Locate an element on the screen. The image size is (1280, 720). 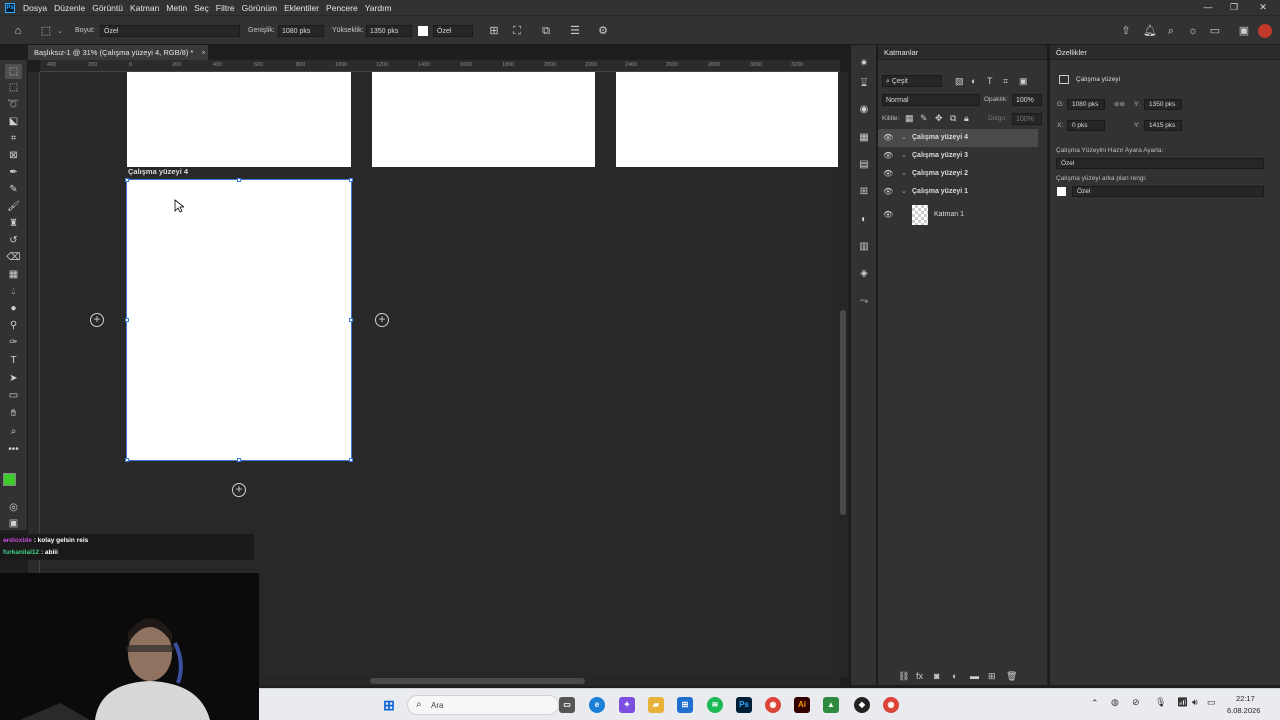
color-icon: ◉ is located at coordinates (864, 110).